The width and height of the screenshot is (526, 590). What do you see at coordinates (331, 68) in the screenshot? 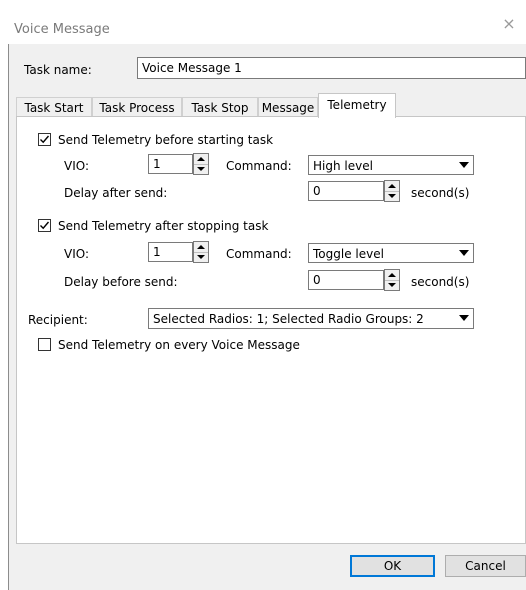
I see `task-name-input: Voice Message 1` at bounding box center [331, 68].